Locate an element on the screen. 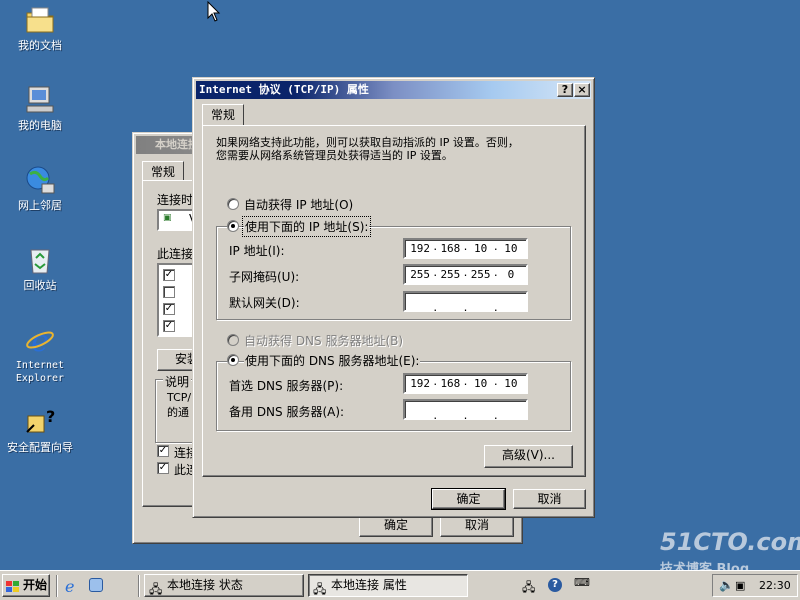  desktop-icon-label: 网上邻居 is located at coordinates (40, 205).